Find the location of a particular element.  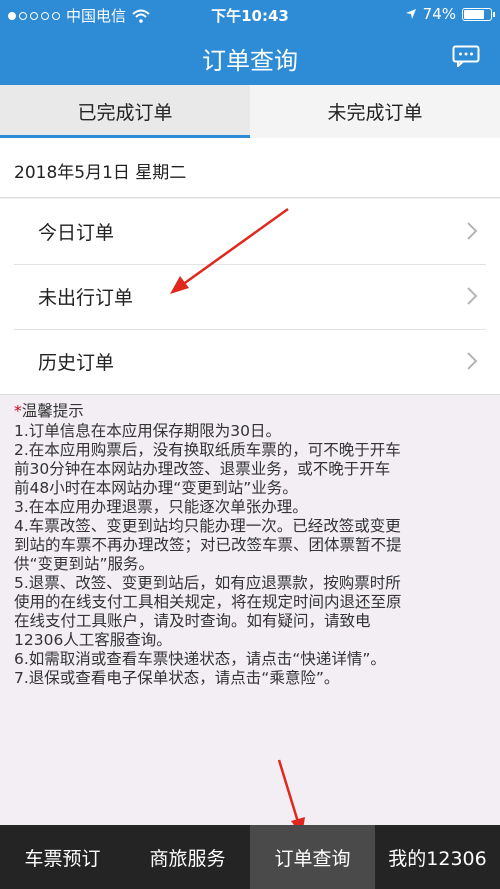

bottom-tab-order-query: 订单查询 is located at coordinates (312, 857).